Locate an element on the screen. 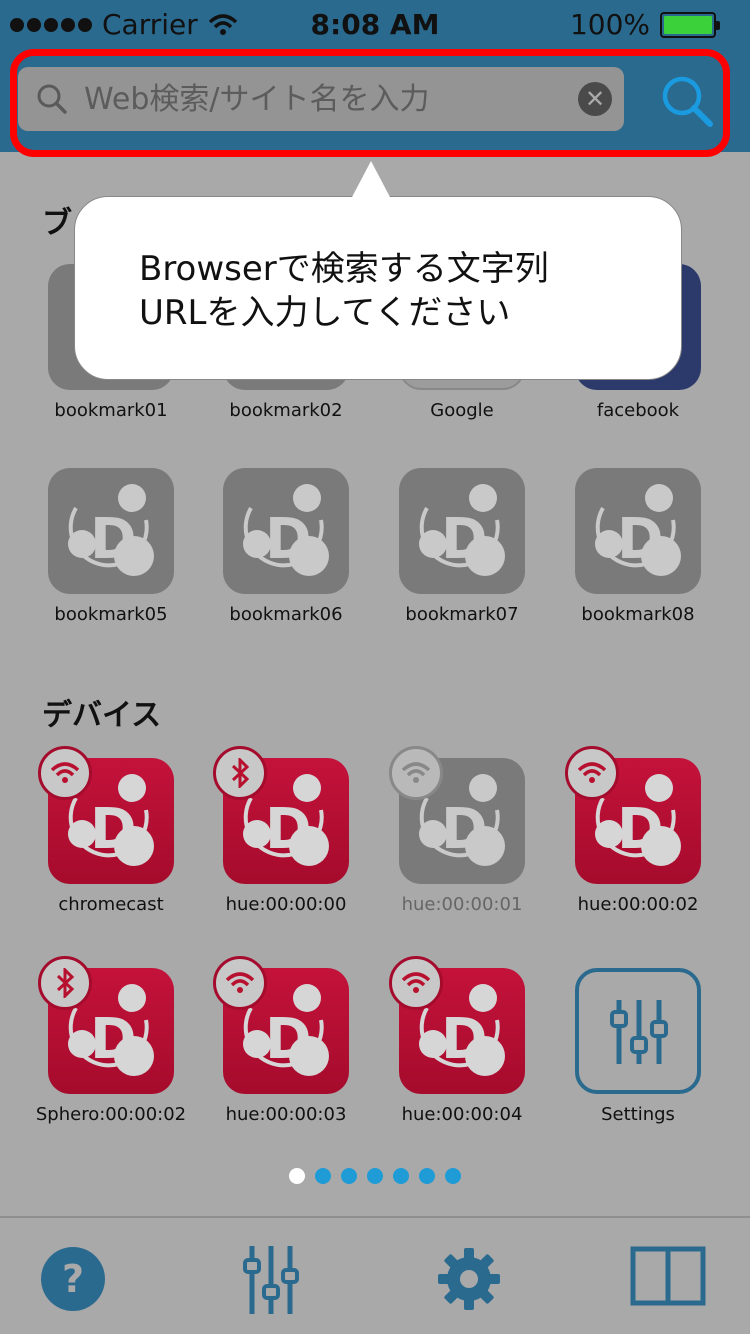 The height and width of the screenshot is (1334, 750). bookmark-label: Google is located at coordinates (462, 410).